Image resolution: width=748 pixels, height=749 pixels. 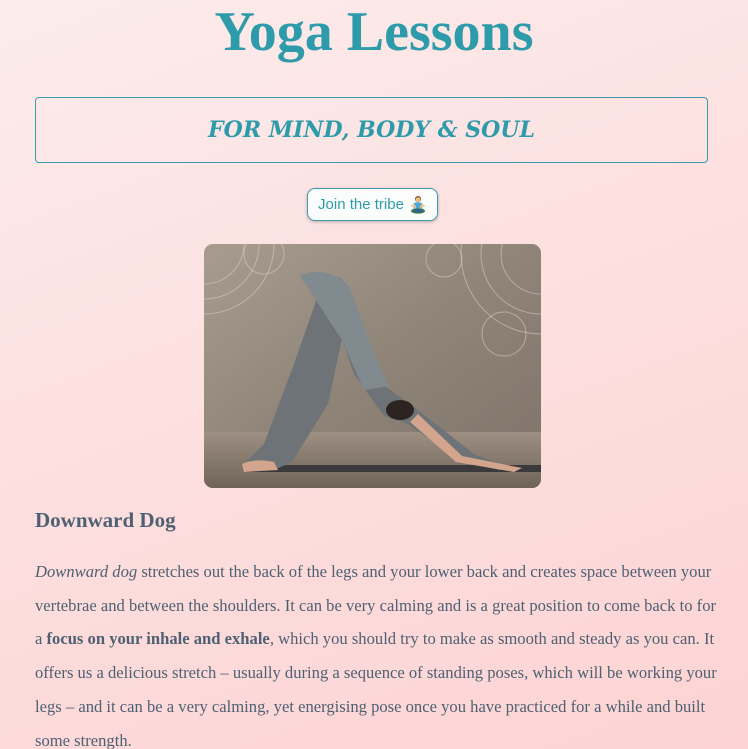 What do you see at coordinates (86, 571) in the screenshot?
I see `description-lead: Downward dog` at bounding box center [86, 571].